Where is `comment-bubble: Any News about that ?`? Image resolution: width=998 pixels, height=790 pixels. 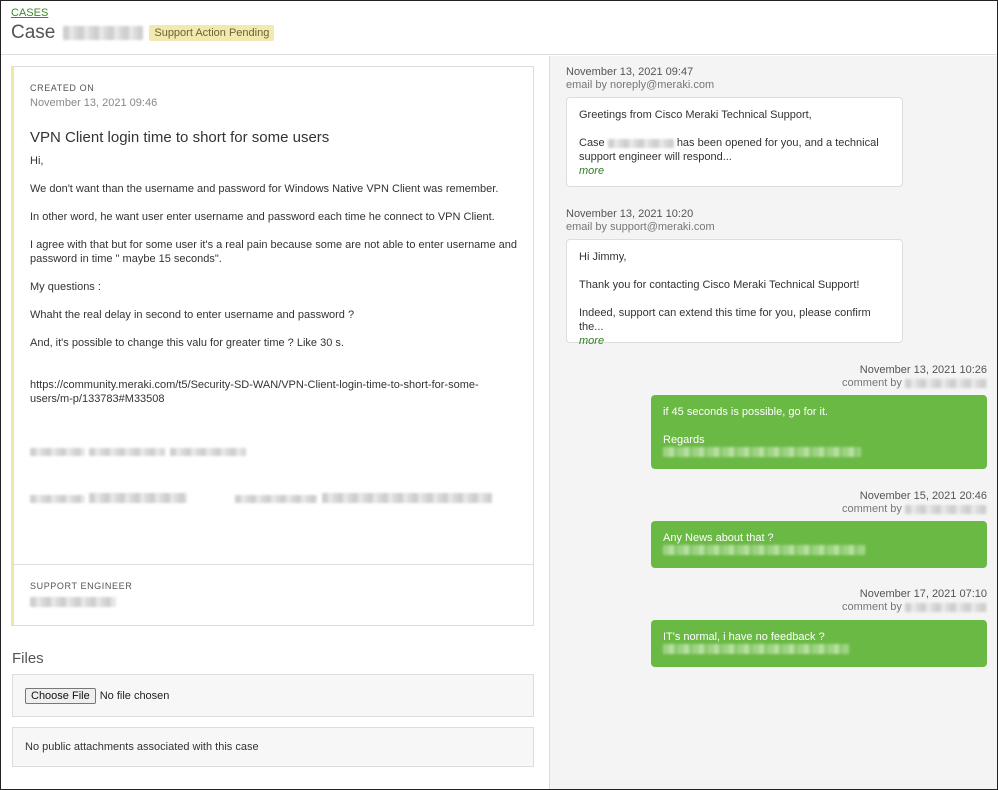 comment-bubble: Any News about that ? is located at coordinates (819, 544).